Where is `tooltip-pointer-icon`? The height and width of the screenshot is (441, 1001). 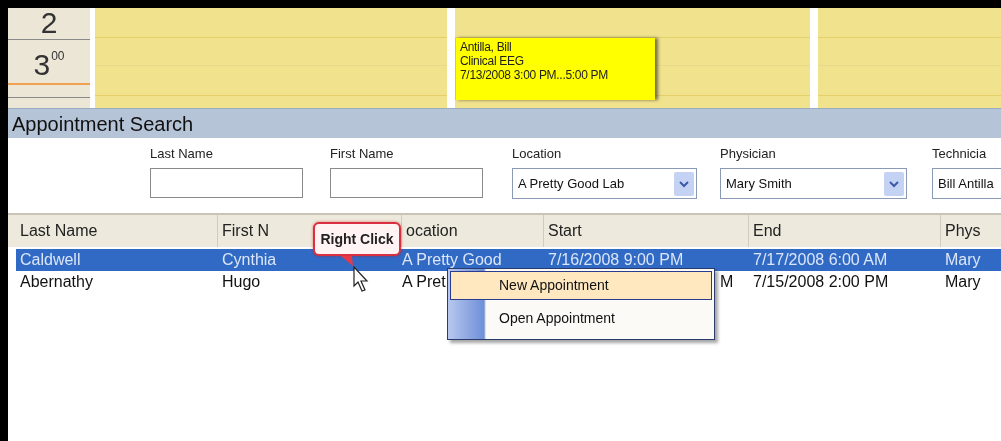 tooltip-pointer-icon is located at coordinates (347, 261).